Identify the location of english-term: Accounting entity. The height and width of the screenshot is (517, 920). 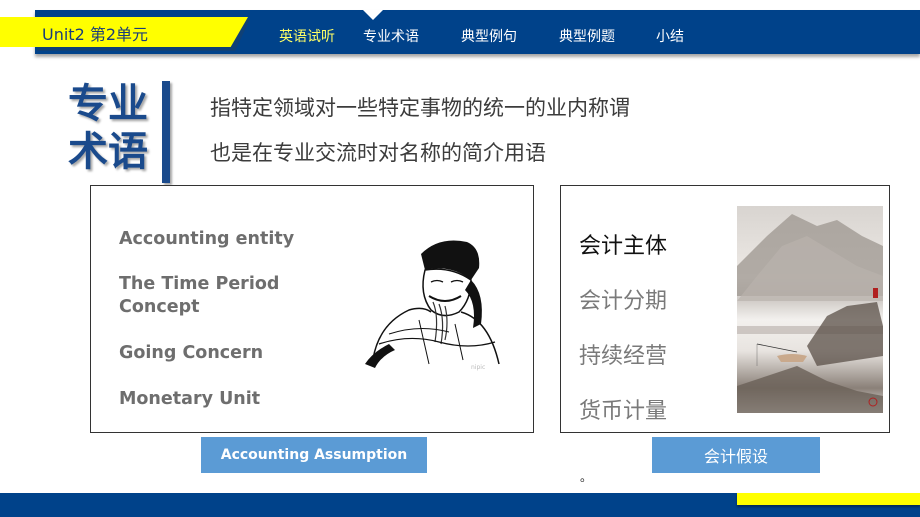
(207, 239).